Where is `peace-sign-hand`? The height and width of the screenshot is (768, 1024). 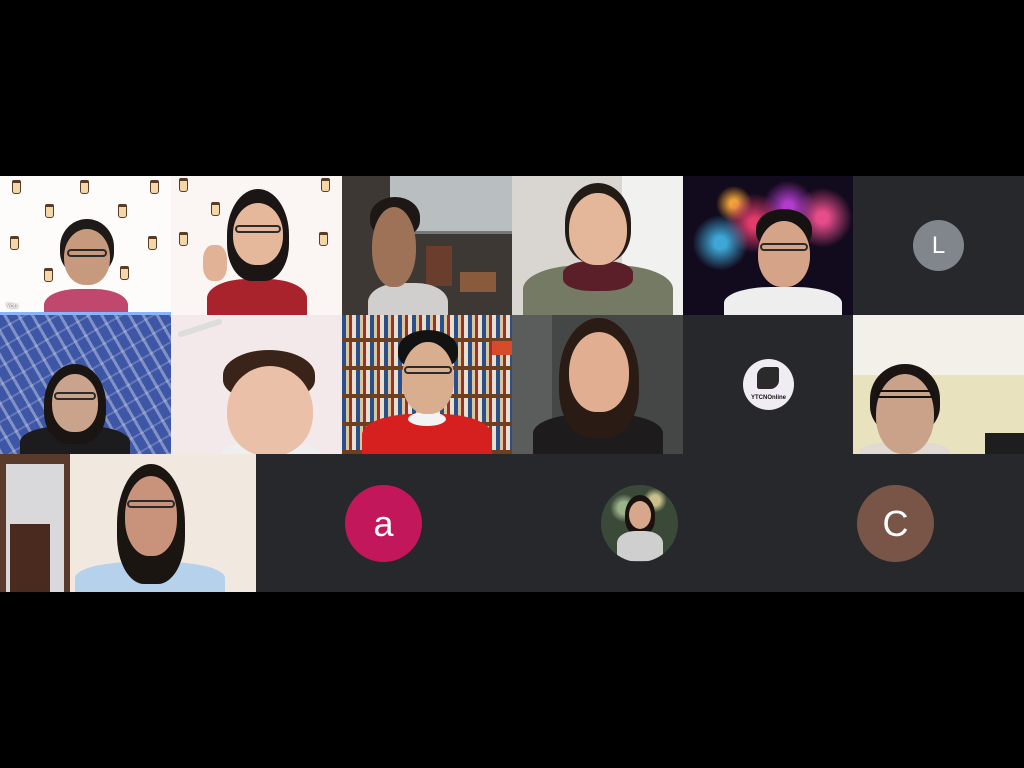
peace-sign-hand is located at coordinates (214, 263).